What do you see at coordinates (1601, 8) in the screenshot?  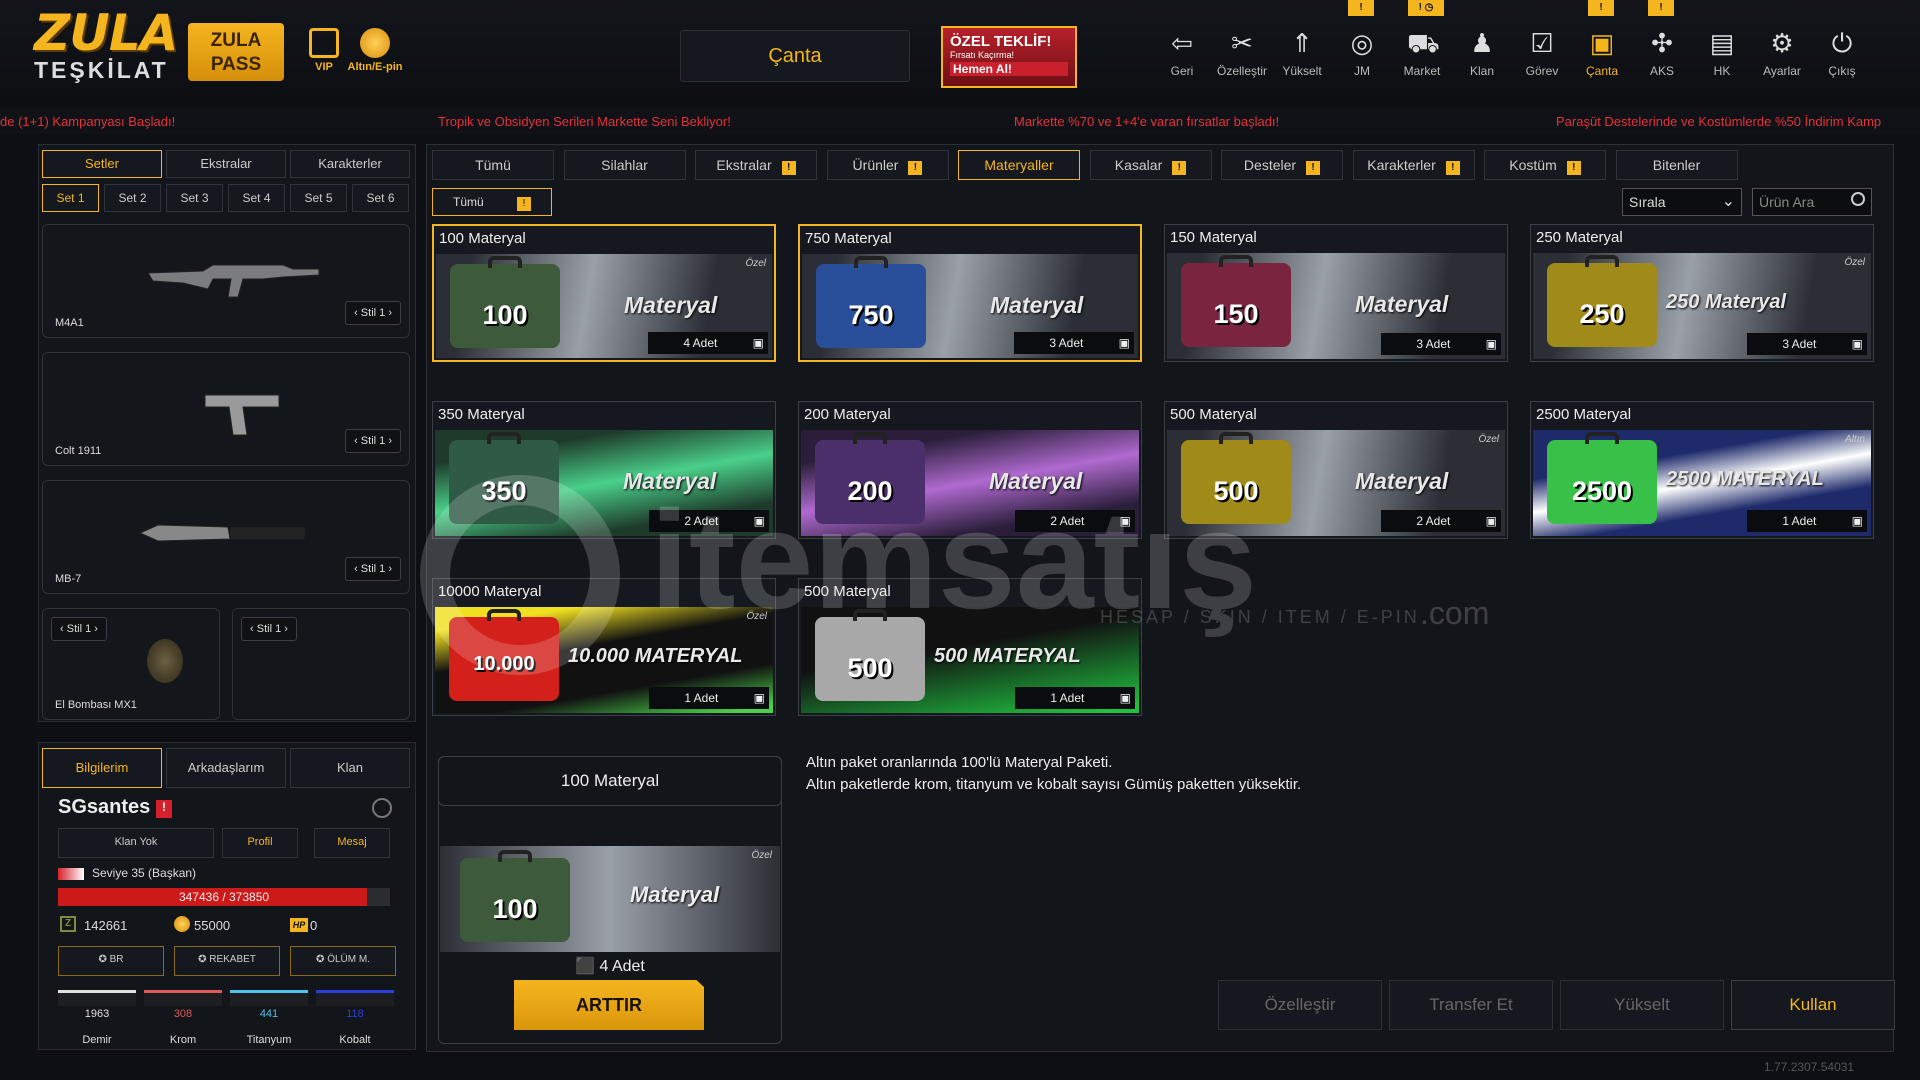 I see `bag-alert-badge: !` at bounding box center [1601, 8].